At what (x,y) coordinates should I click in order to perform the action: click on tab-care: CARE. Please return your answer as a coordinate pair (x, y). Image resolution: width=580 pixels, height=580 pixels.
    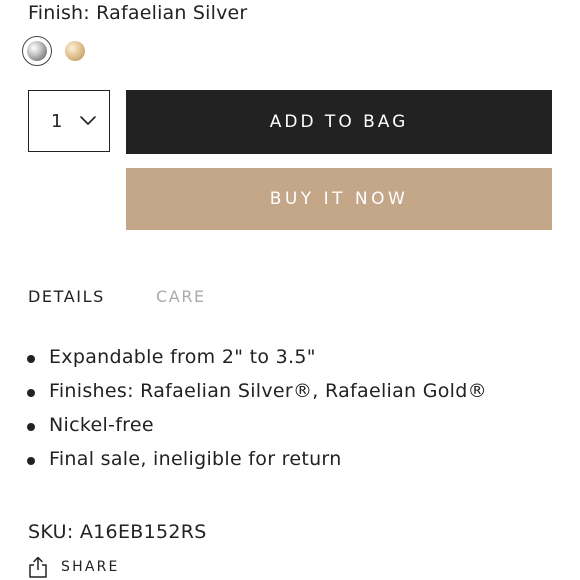
    Looking at the image, I should click on (181, 296).